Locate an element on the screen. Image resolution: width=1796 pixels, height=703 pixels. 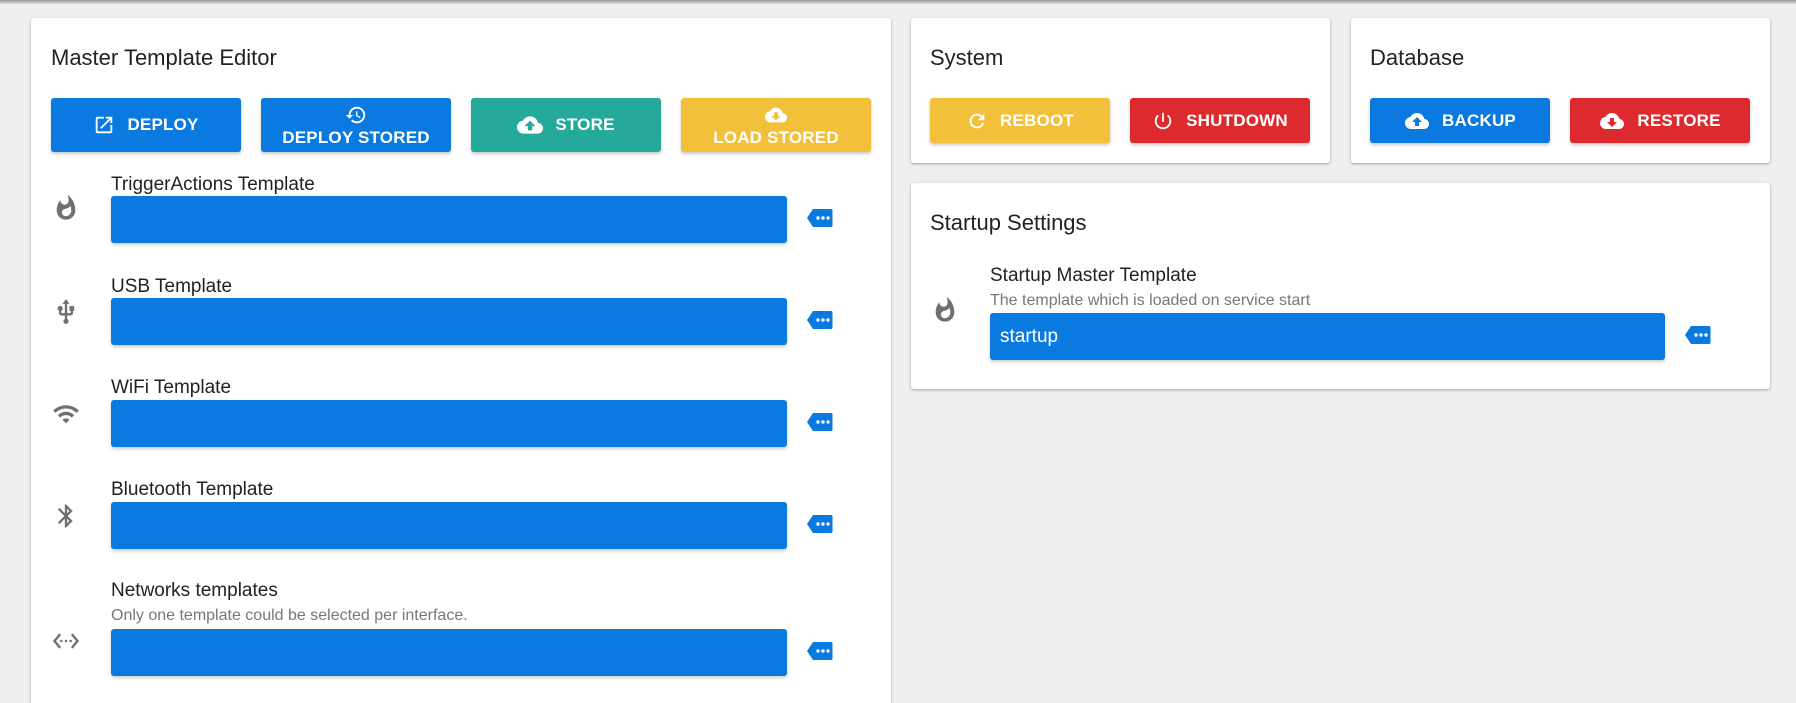
wifi-template-label: WiFi Template is located at coordinates (171, 387).